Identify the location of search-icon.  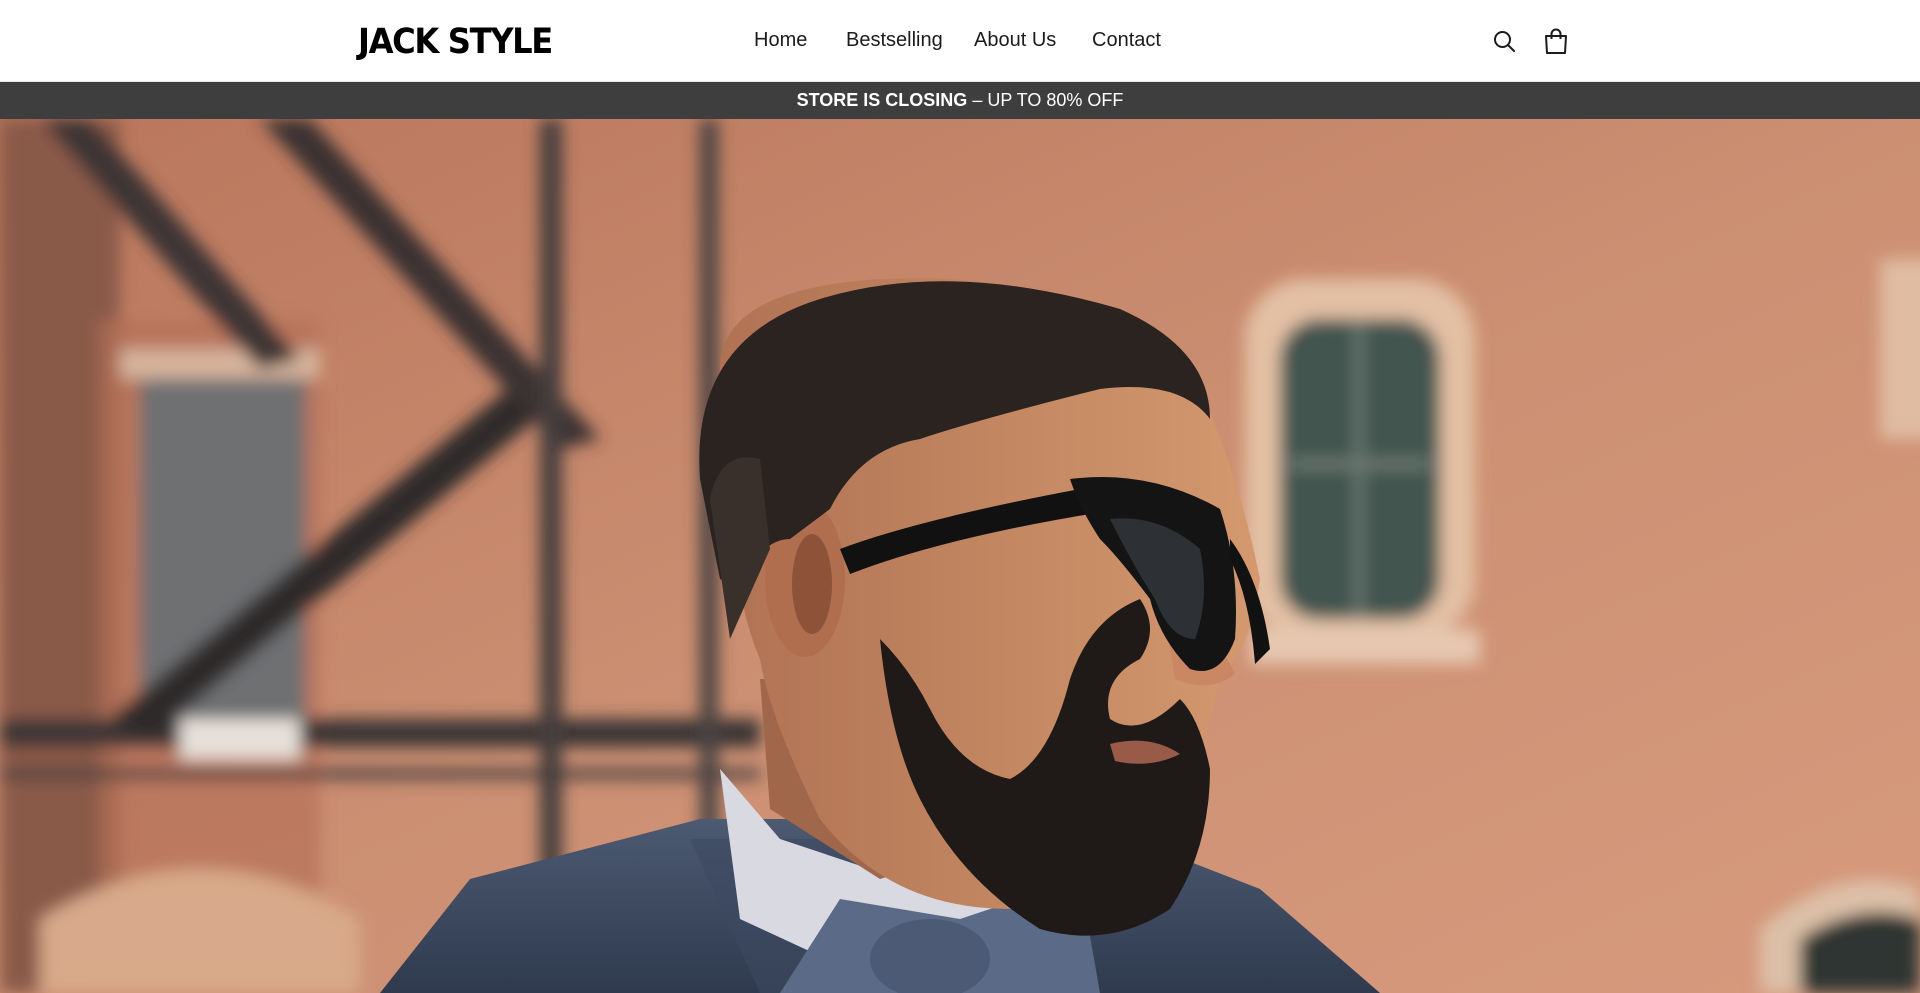
(1504, 41).